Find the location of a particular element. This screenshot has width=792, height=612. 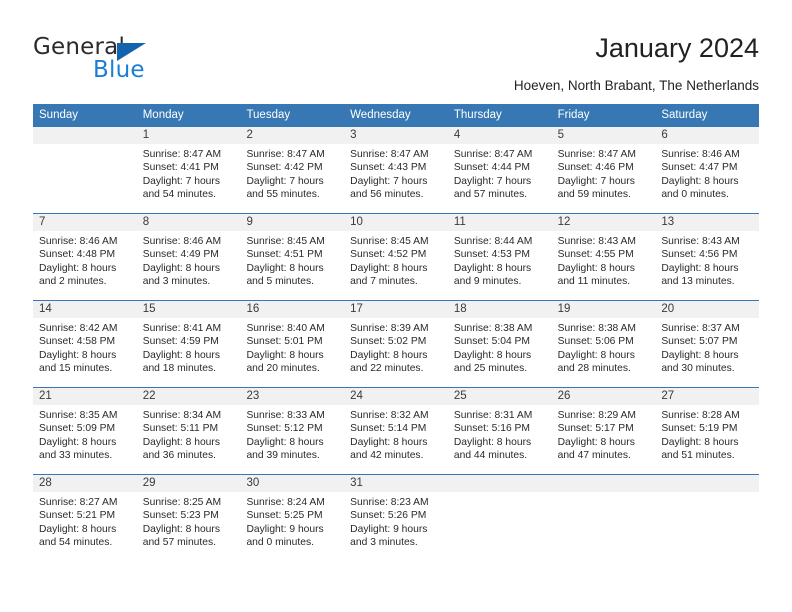

sunrise-text: Sunrise: 8:38 AM is located at coordinates (493, 328).